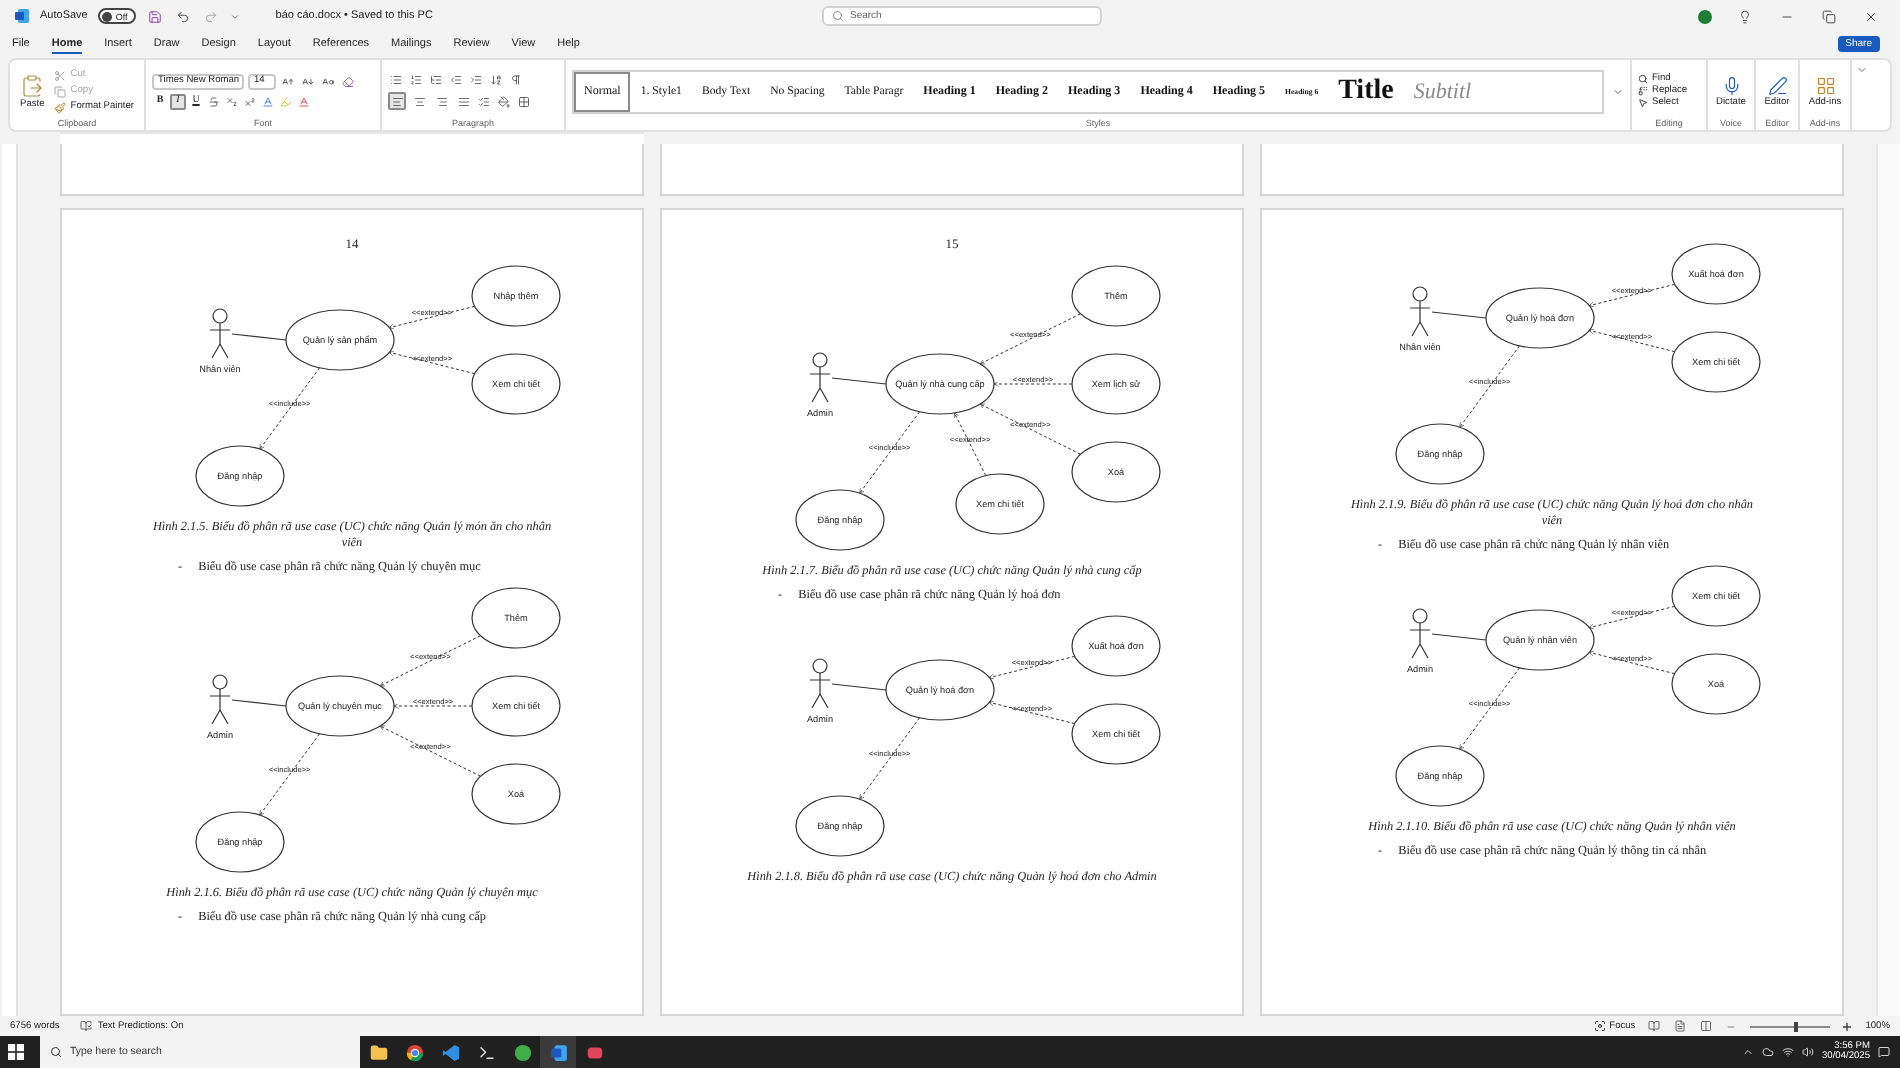  What do you see at coordinates (60, 75) in the screenshot?
I see `scissors-icon` at bounding box center [60, 75].